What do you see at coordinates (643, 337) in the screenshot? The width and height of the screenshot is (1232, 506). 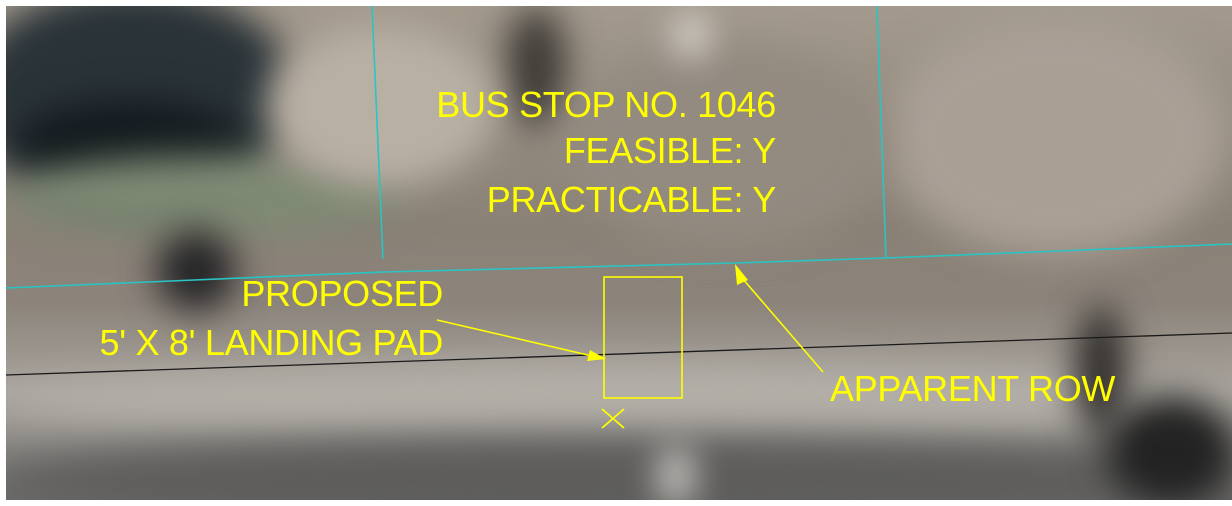 I see `landing-pad-rectangle` at bounding box center [643, 337].